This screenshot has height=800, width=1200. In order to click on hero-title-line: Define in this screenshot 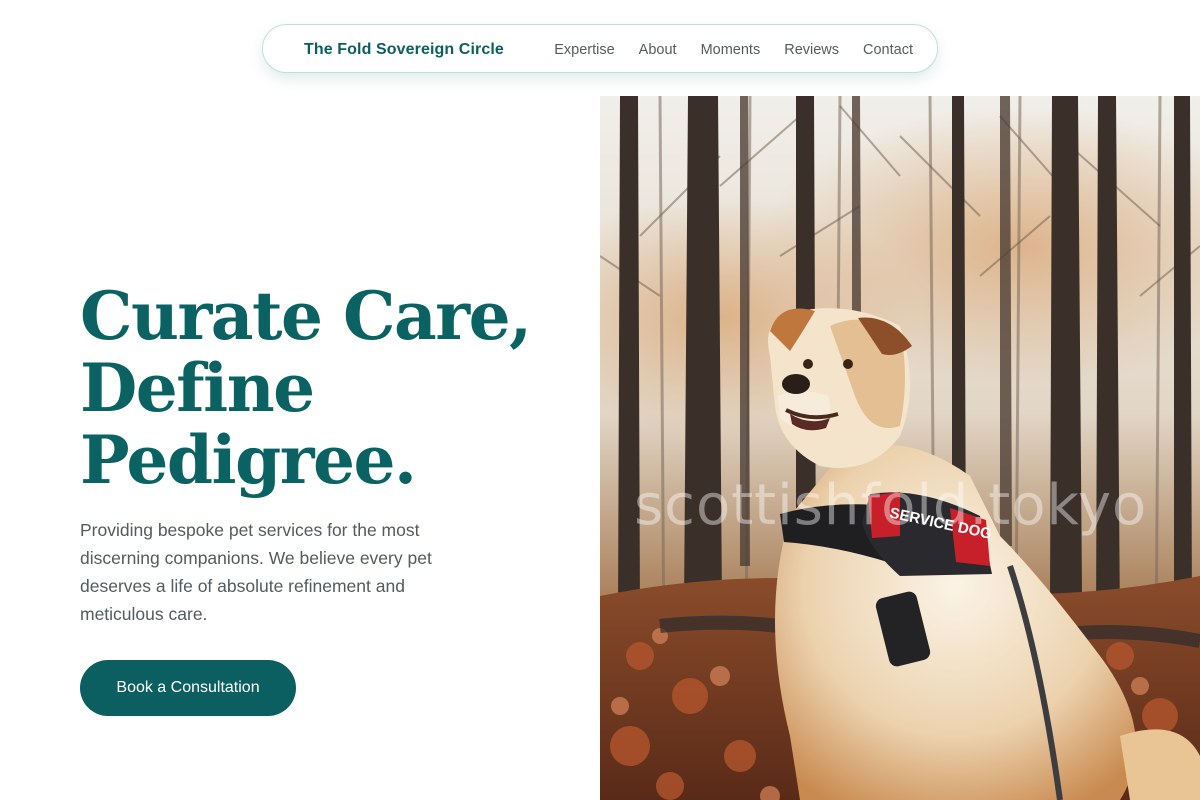, I will do `click(197, 388)`.